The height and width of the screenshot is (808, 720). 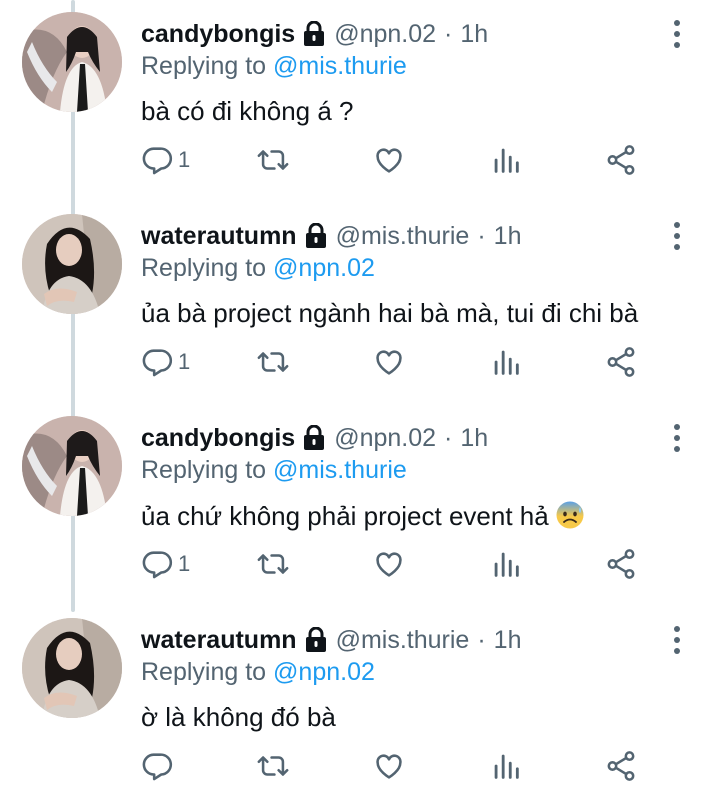 I want to click on anxious-face-with-sweat-icon, so click(x=570, y=515).